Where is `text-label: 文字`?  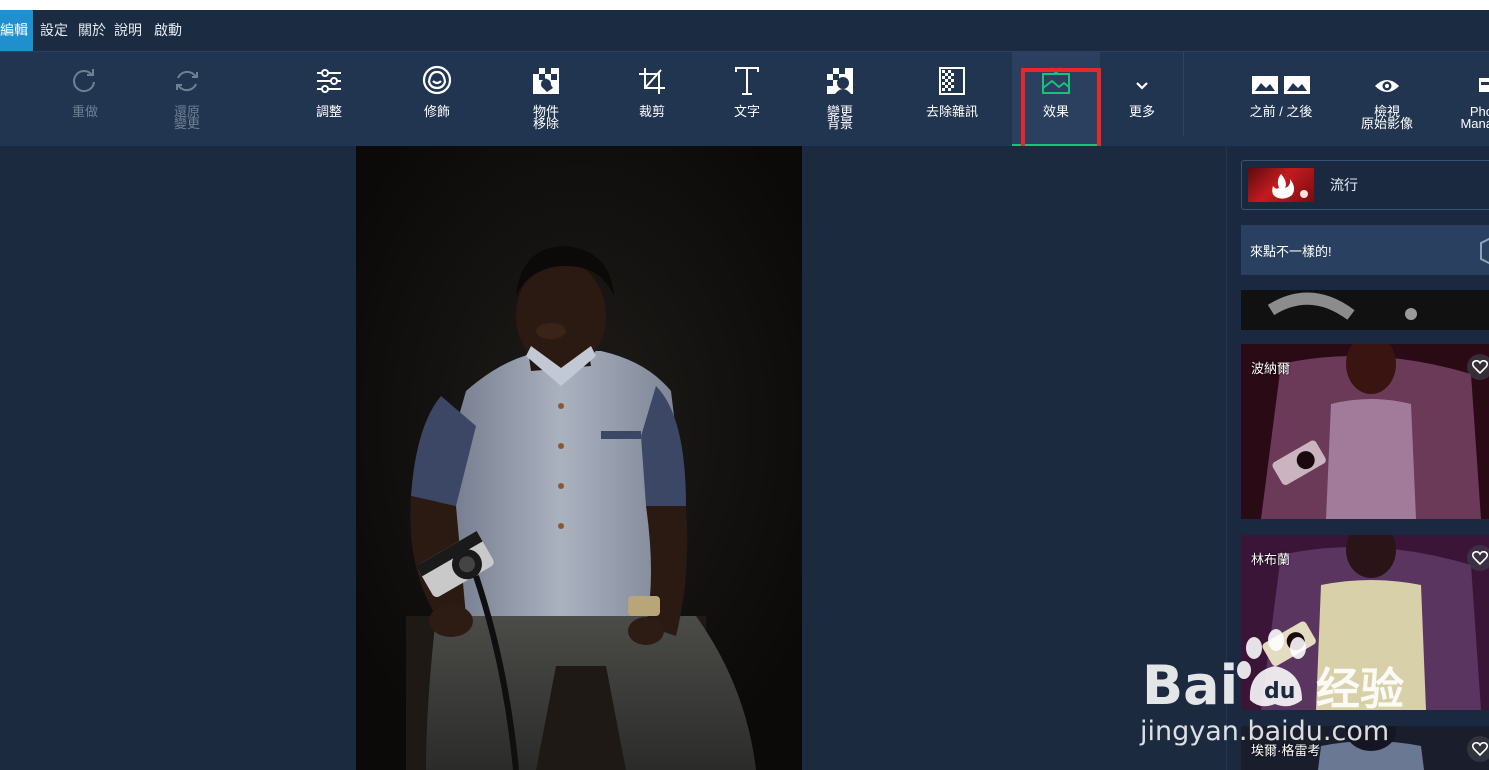 text-label: 文字 is located at coordinates (746, 111).